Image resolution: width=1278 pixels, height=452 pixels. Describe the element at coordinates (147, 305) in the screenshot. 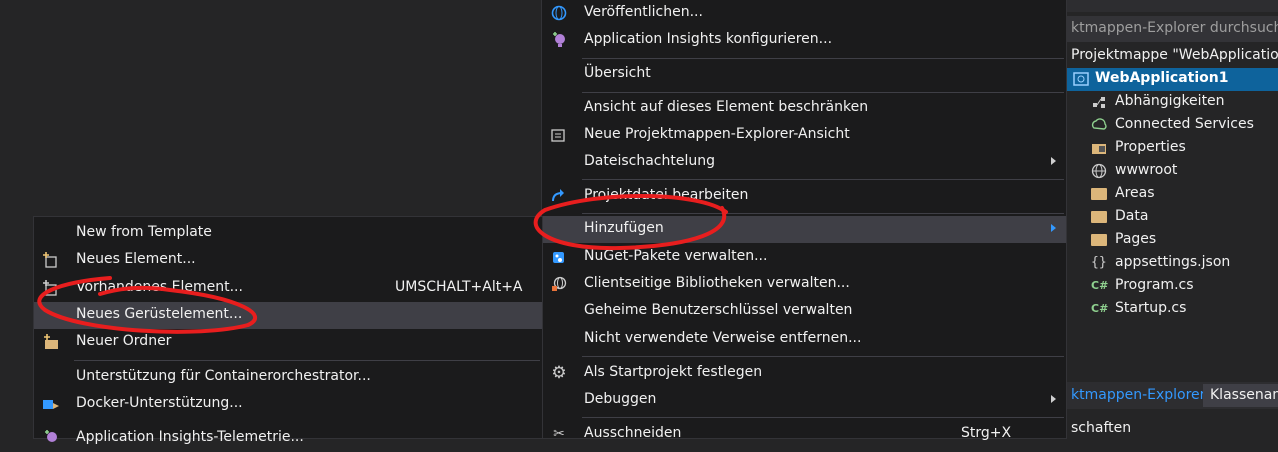

I see `annotation-circle-geruestelement` at that location.